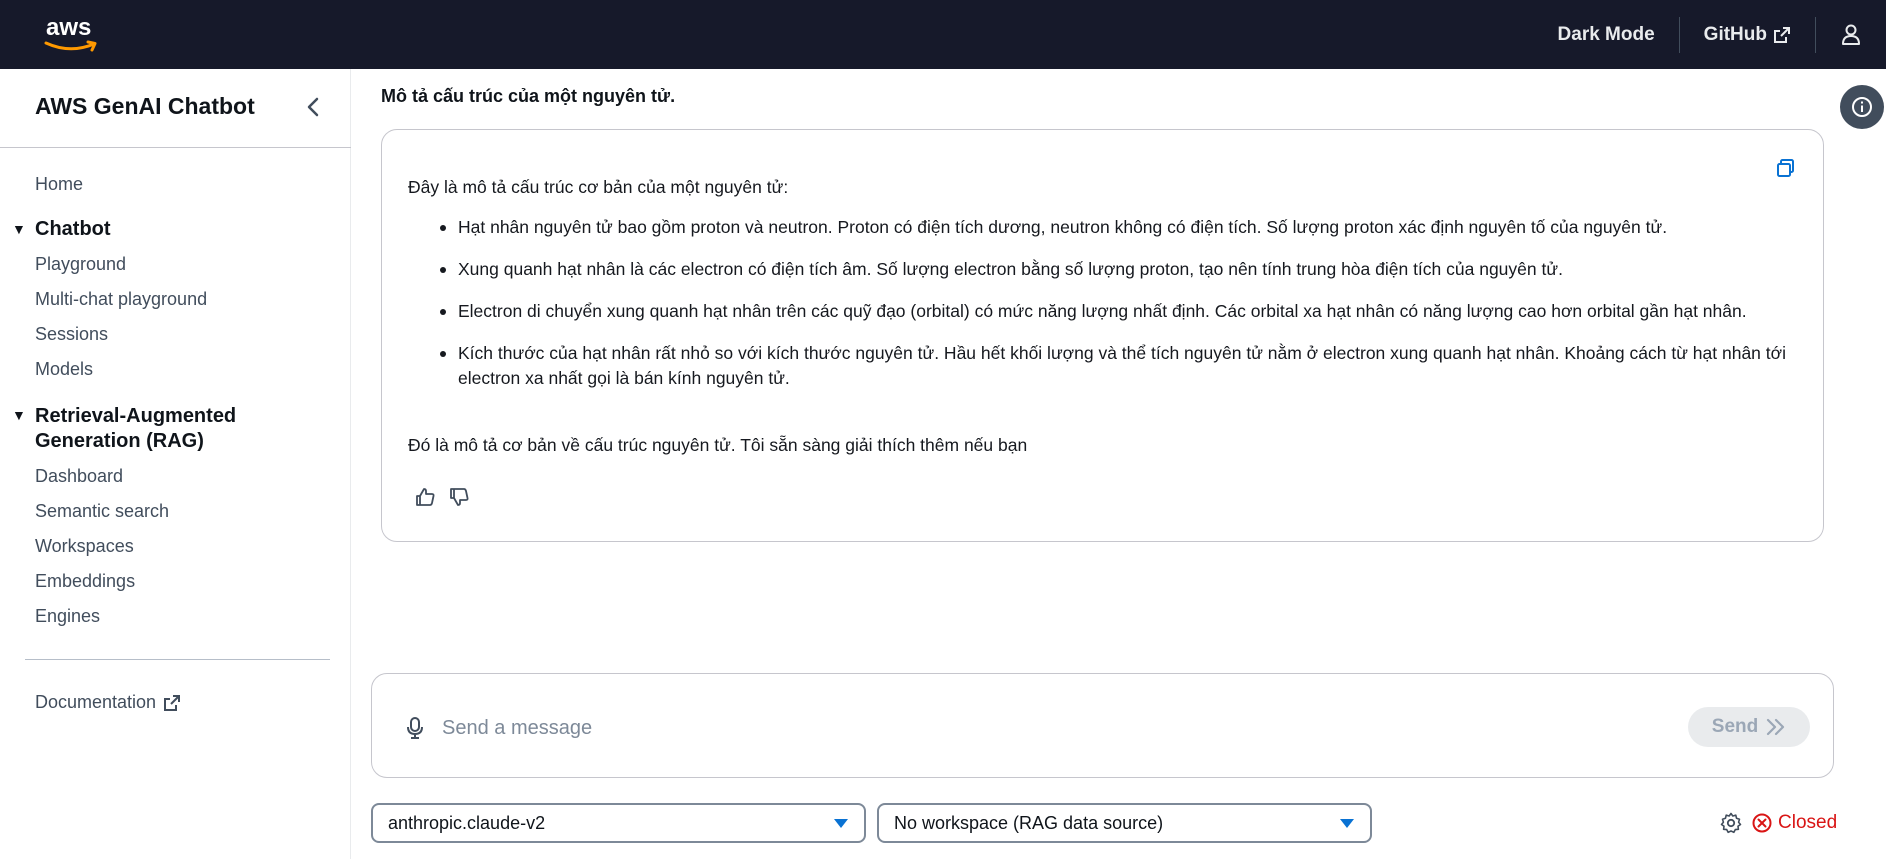 This screenshot has width=1886, height=859. I want to click on thumbs-down-icon, so click(459, 497).